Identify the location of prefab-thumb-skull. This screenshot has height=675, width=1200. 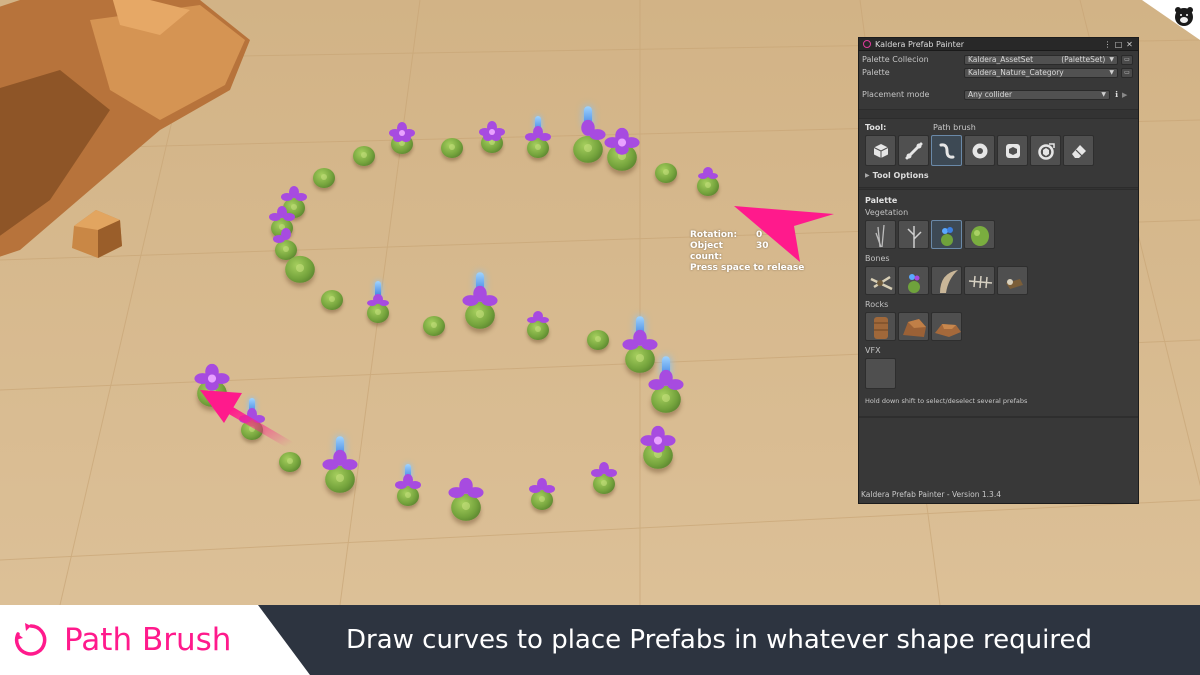
(1012, 280).